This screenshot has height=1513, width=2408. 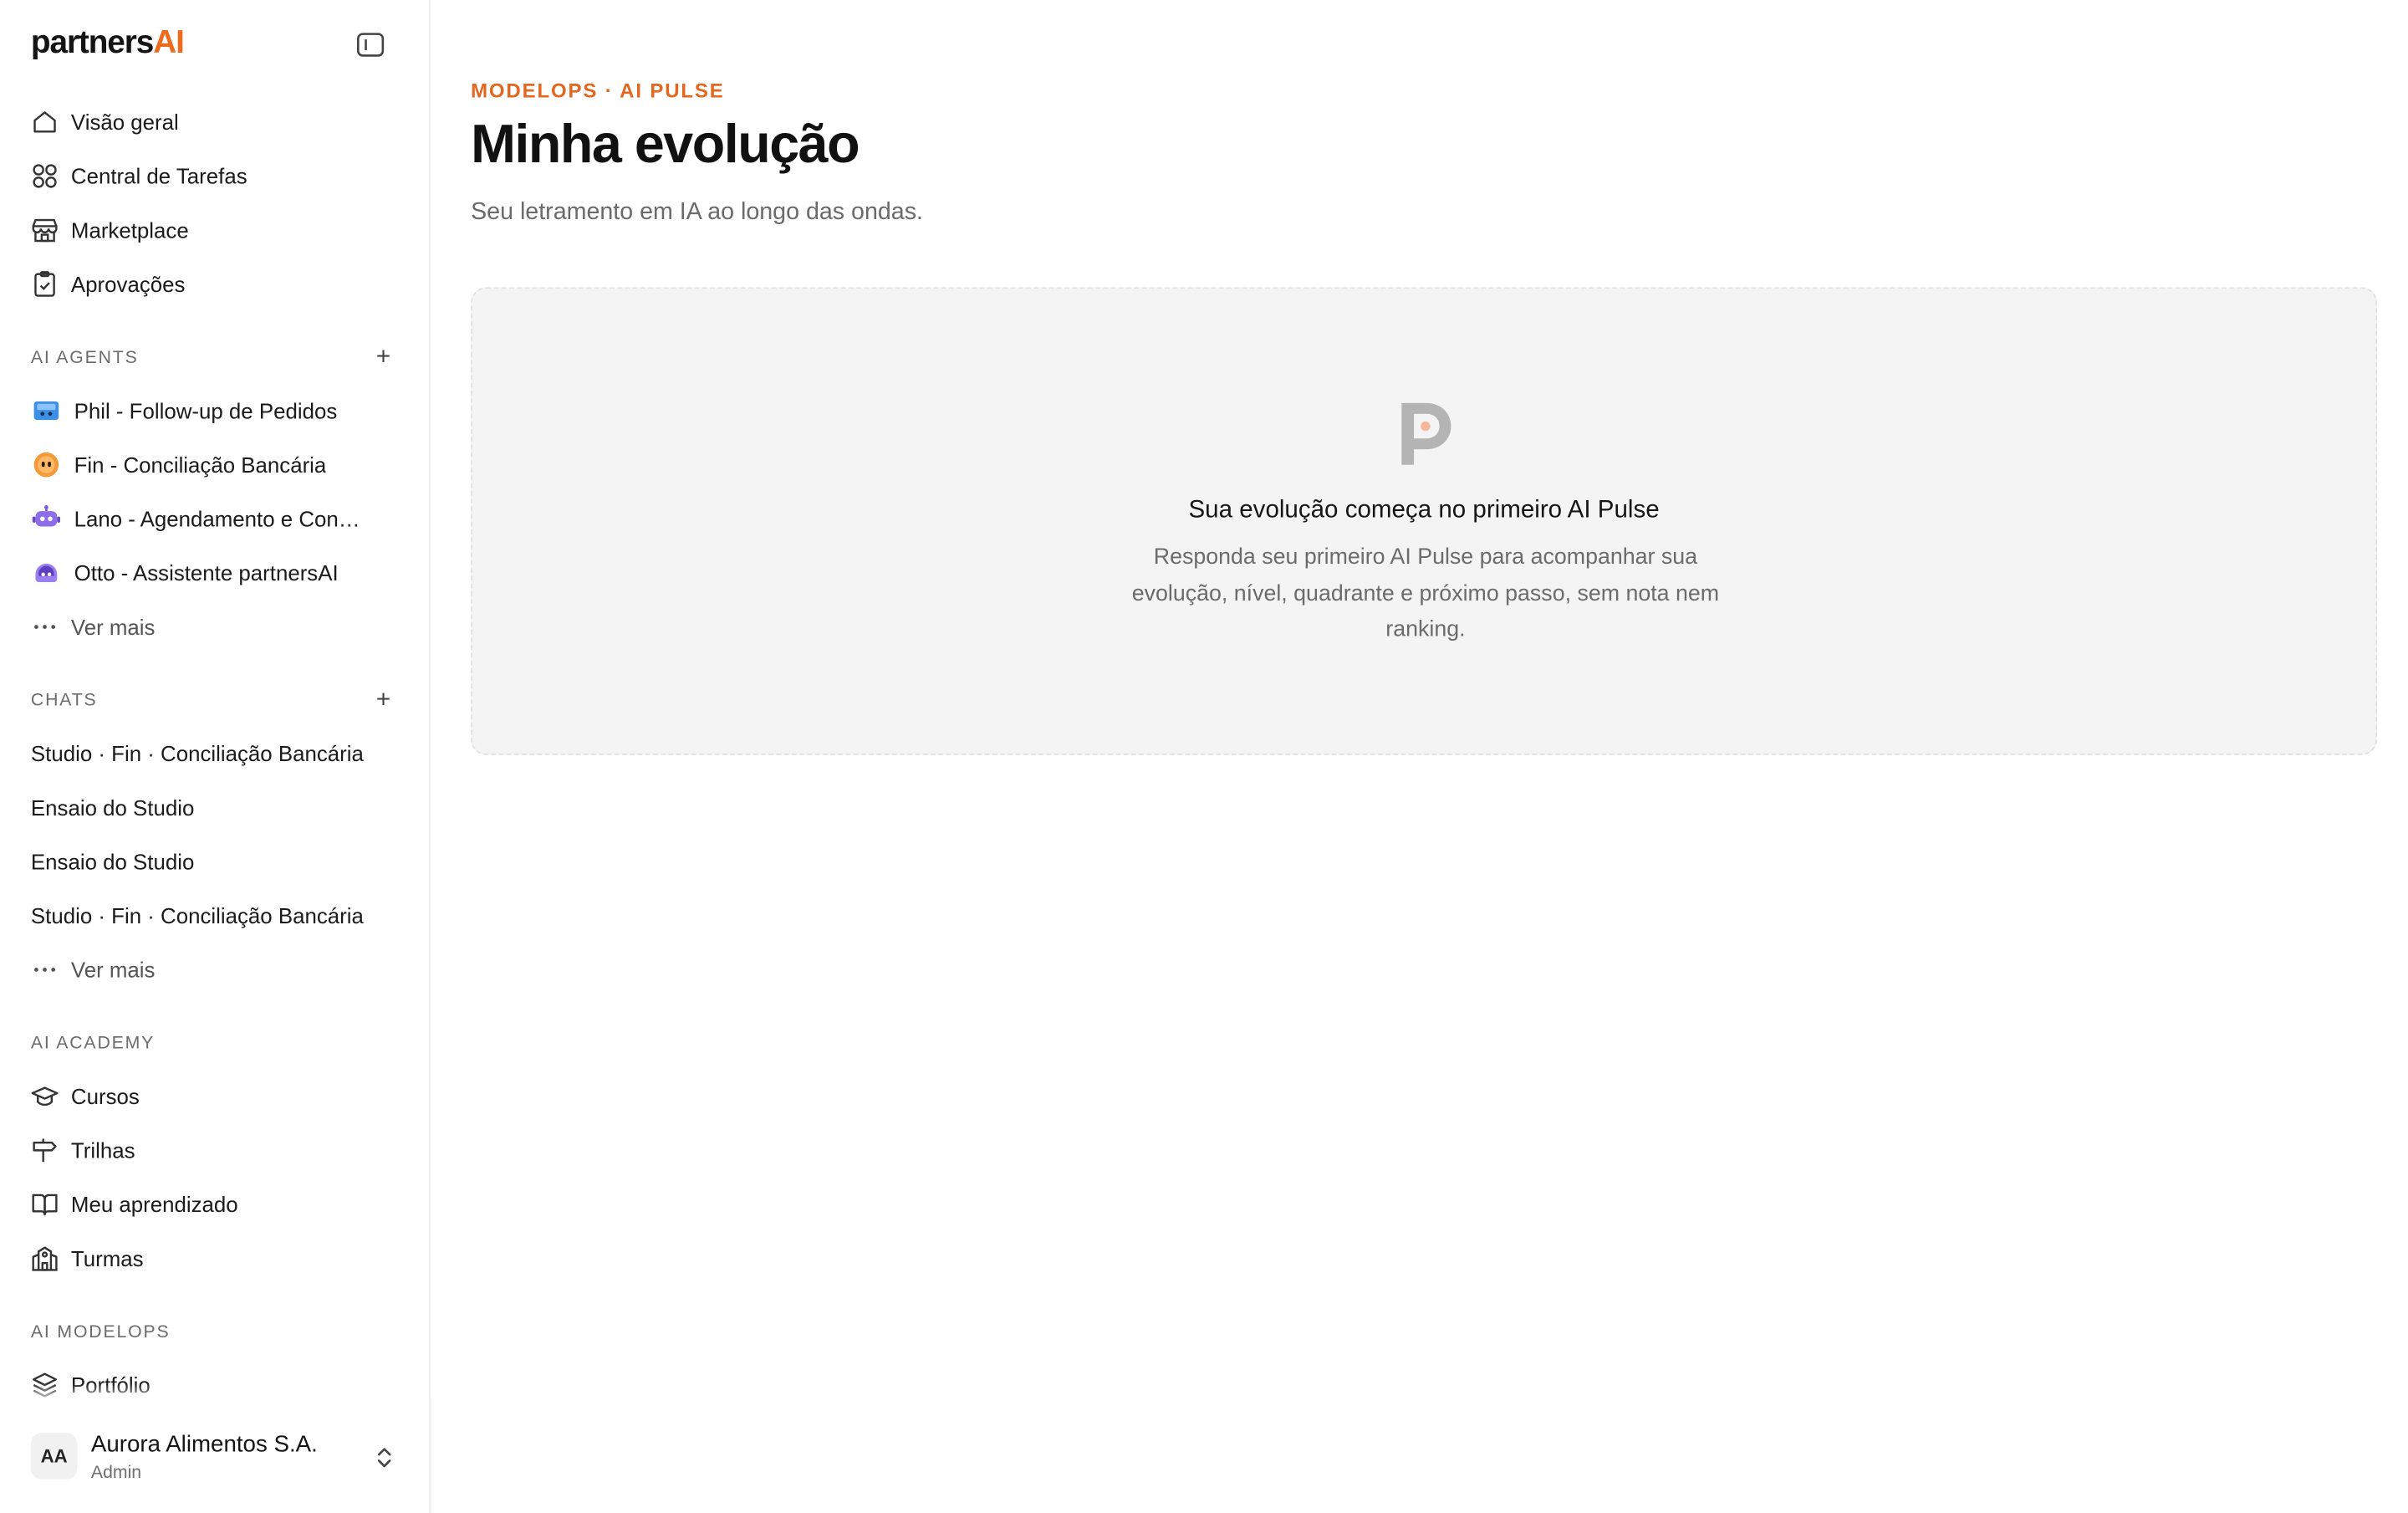 What do you see at coordinates (214, 1257) in the screenshot?
I see `sidebar-item-turmas: Turmas` at bounding box center [214, 1257].